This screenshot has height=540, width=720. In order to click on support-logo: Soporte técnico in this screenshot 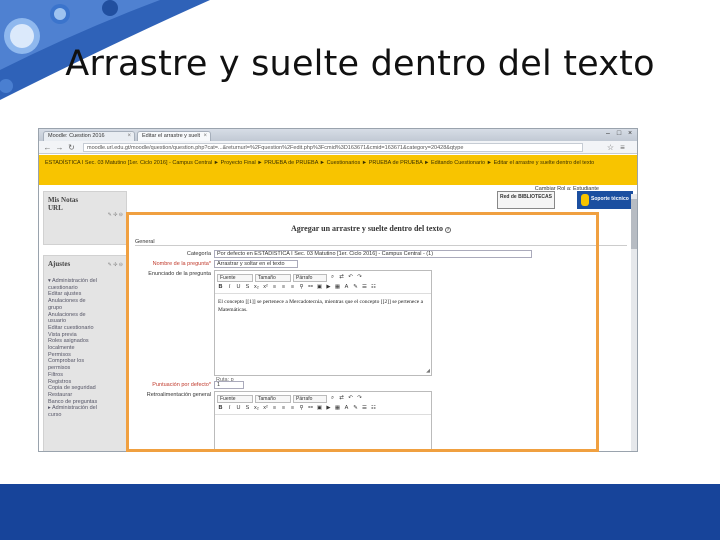, I will do `click(605, 200)`.